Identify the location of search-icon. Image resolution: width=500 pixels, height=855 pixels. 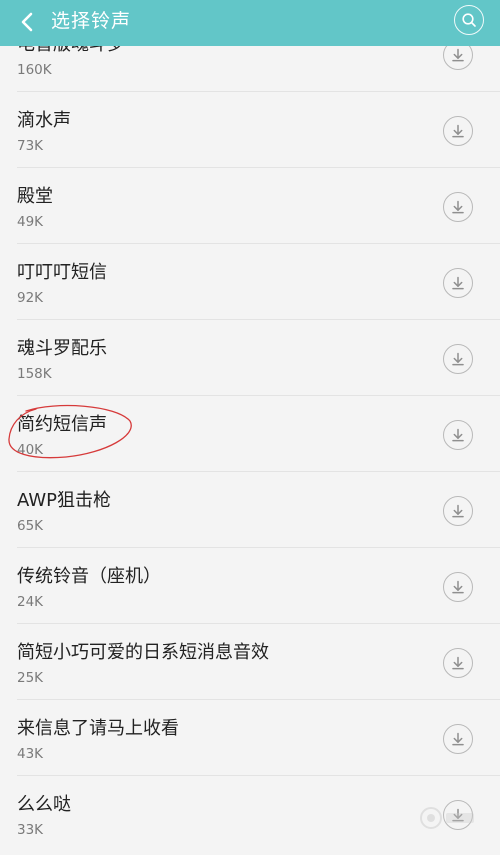
(469, 20).